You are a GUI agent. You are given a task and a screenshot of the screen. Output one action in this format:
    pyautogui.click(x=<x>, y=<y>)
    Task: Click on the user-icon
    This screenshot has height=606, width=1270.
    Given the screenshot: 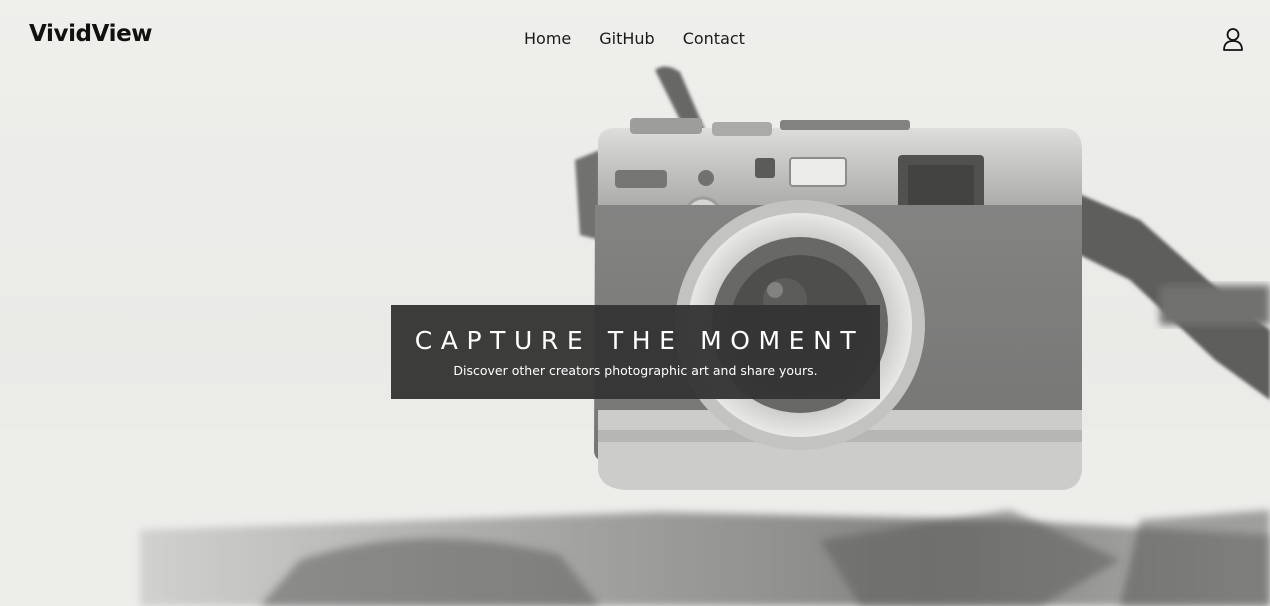 What is the action you would take?
    pyautogui.click(x=1233, y=39)
    